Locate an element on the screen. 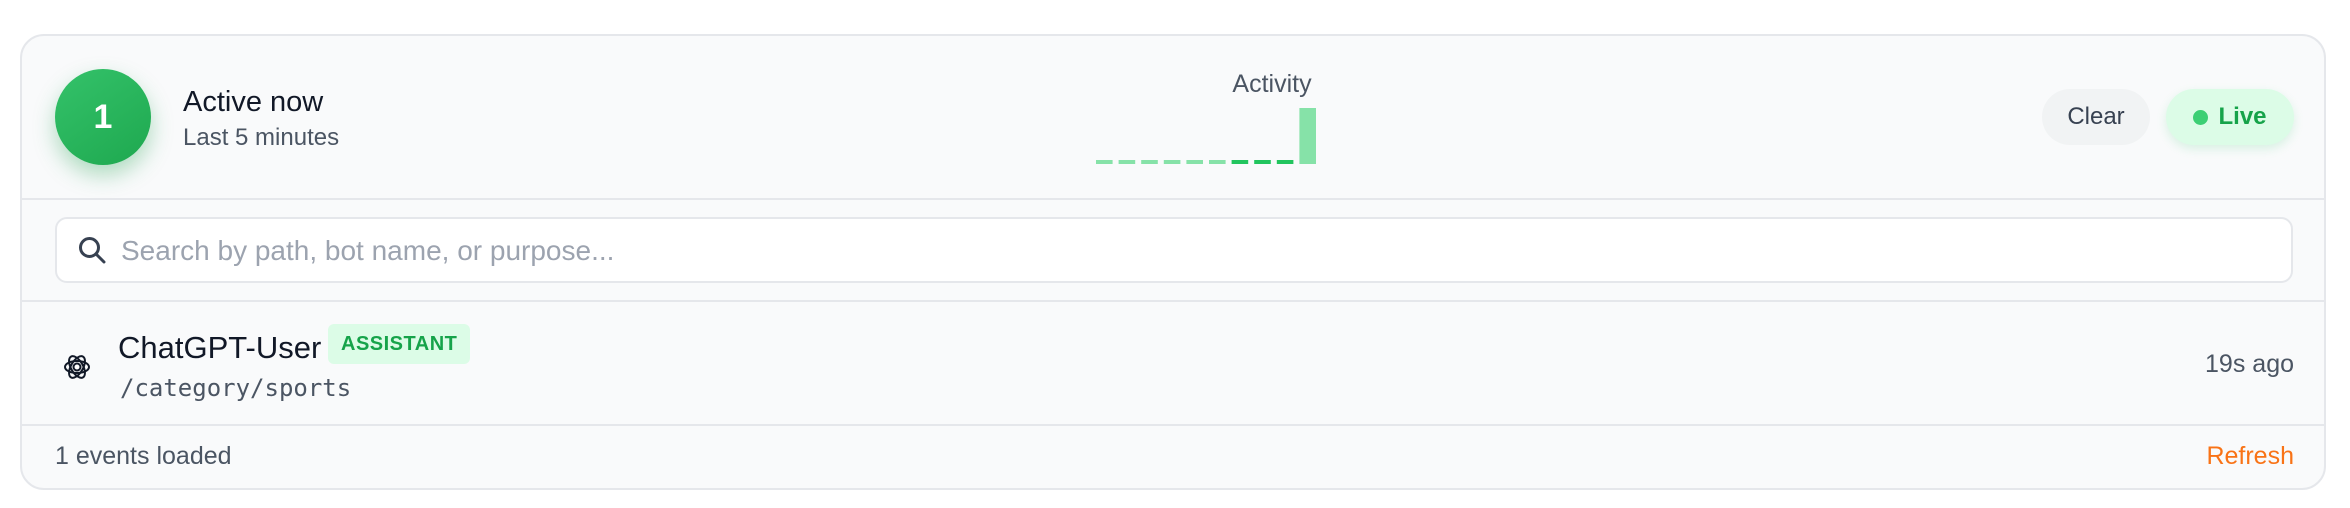  search-icon is located at coordinates (92, 250).